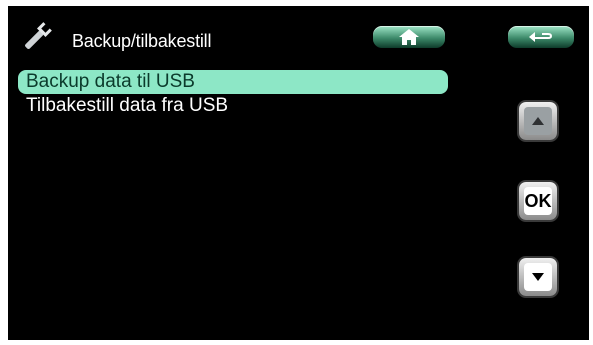  I want to click on back-arrow-icon, so click(540, 37).